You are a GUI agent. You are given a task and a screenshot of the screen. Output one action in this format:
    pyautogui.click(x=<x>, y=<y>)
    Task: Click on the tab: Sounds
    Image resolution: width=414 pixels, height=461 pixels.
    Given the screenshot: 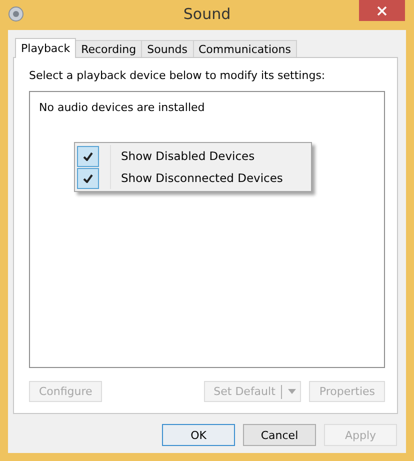 What is the action you would take?
    pyautogui.click(x=167, y=48)
    